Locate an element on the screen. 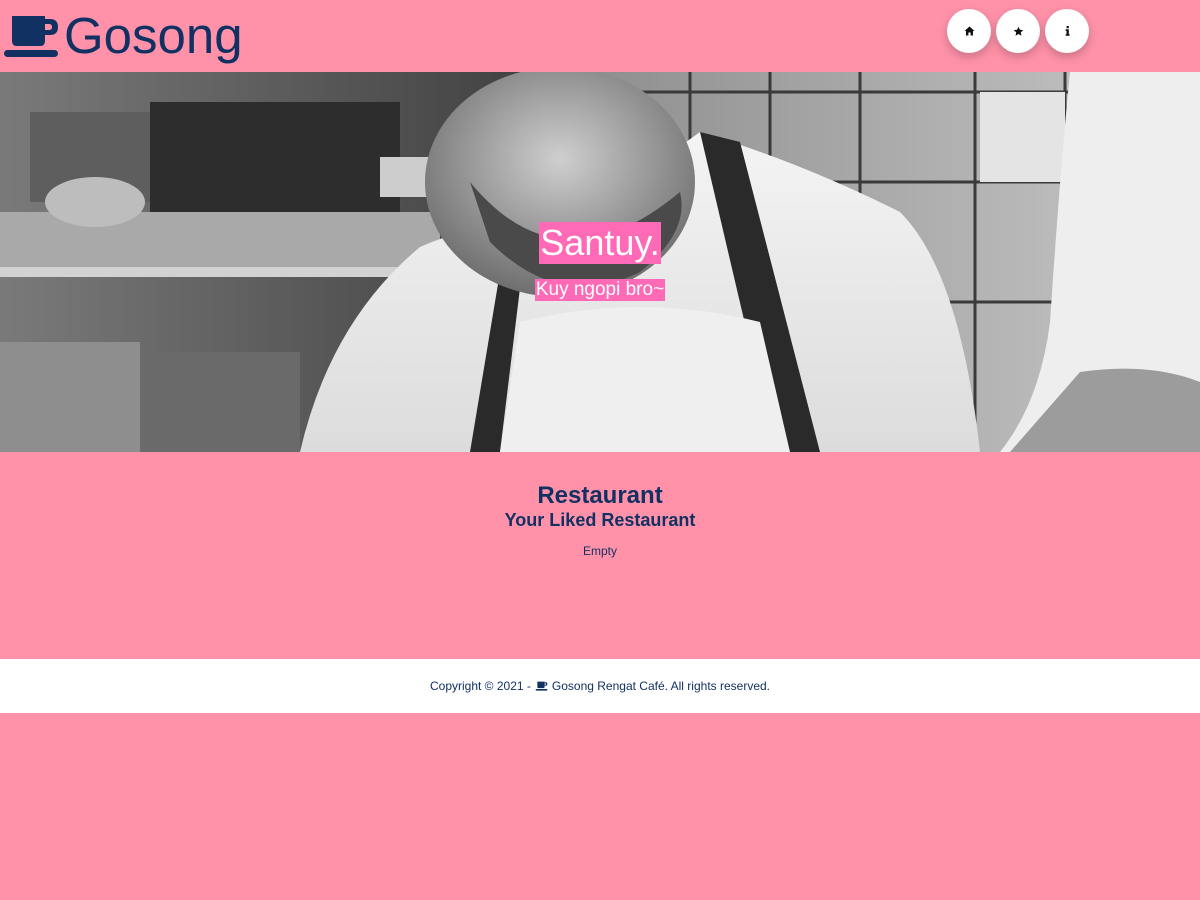 This screenshot has width=1200, height=900. about-button is located at coordinates (1067, 31).